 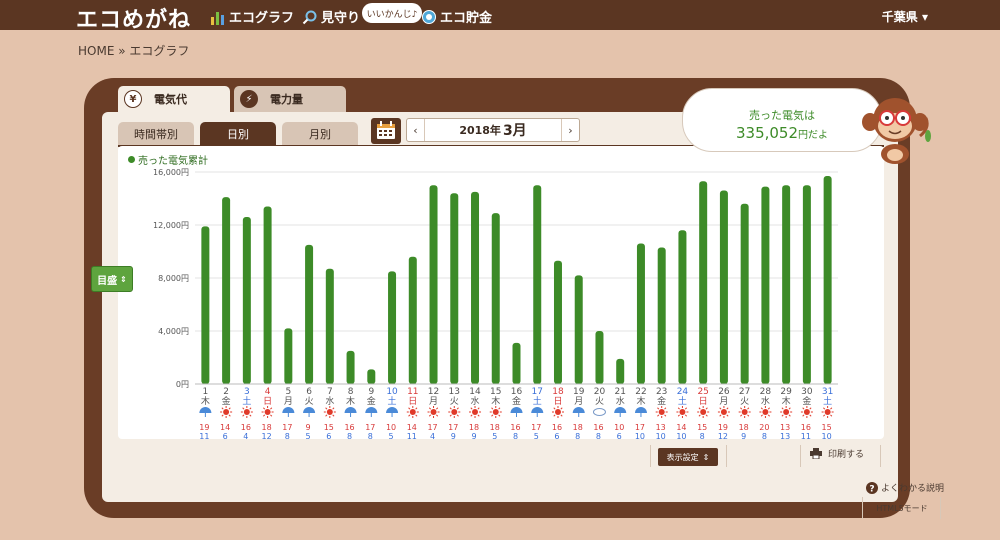 I want to click on coin-icon, so click(x=429, y=16).